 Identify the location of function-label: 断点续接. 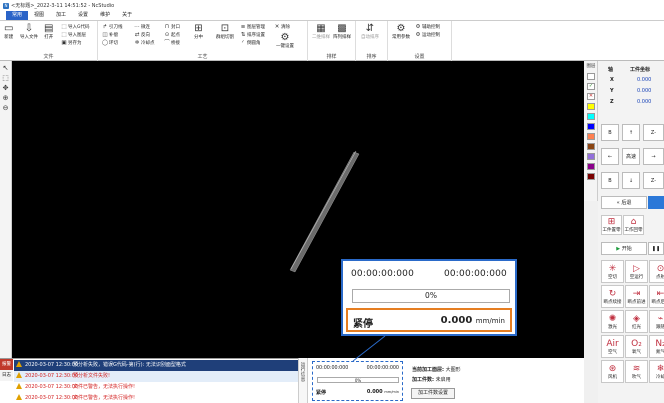
(612, 302).